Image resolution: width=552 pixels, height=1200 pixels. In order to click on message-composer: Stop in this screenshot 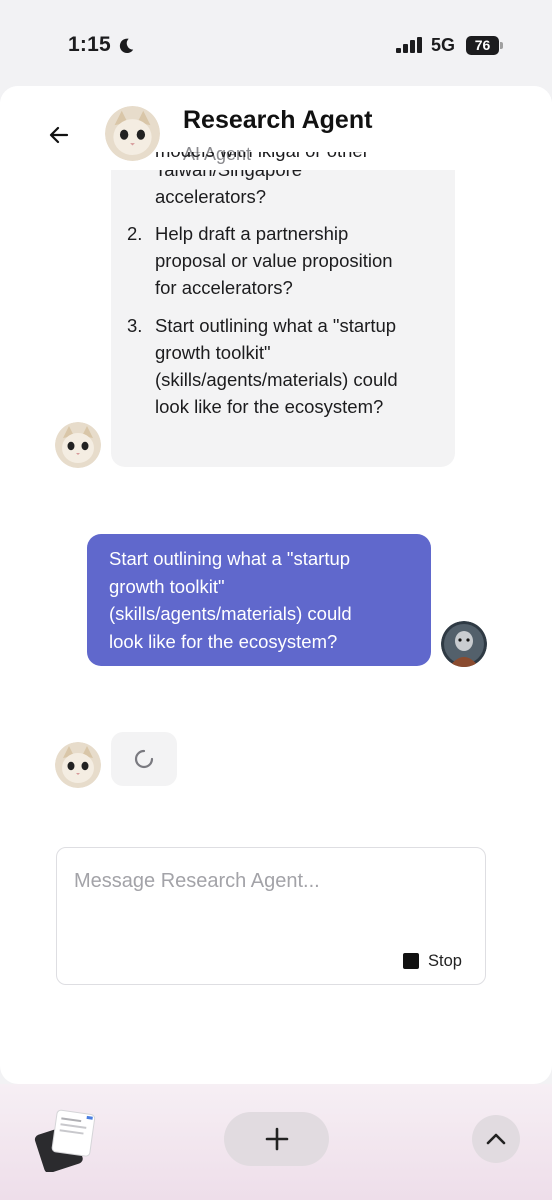, I will do `click(271, 916)`.